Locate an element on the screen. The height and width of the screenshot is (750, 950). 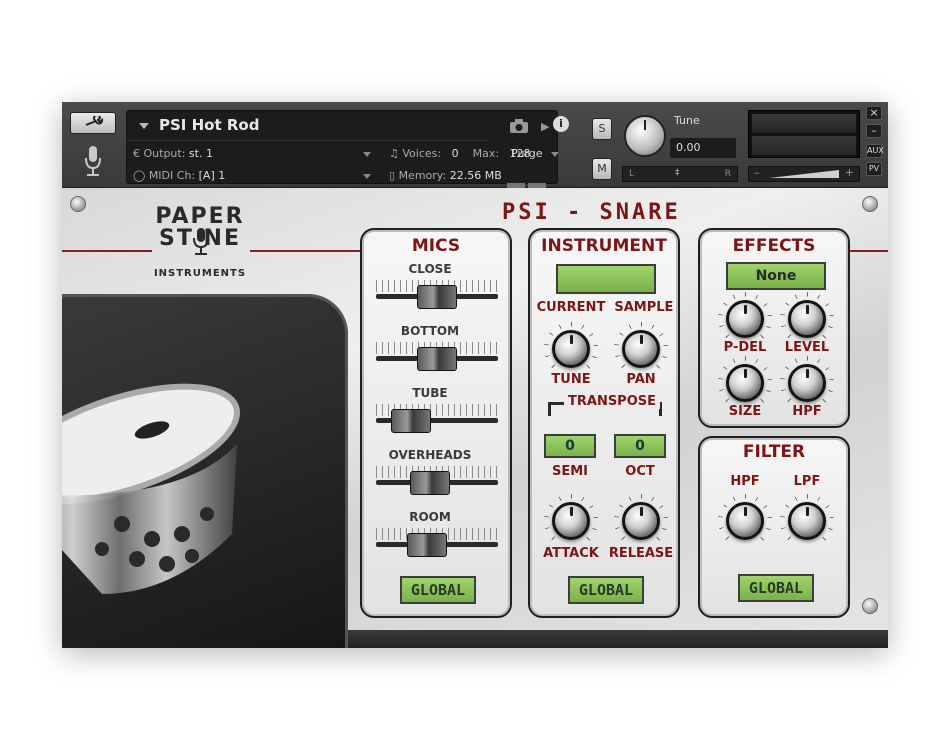
bottom-strip is located at coordinates (618, 639).